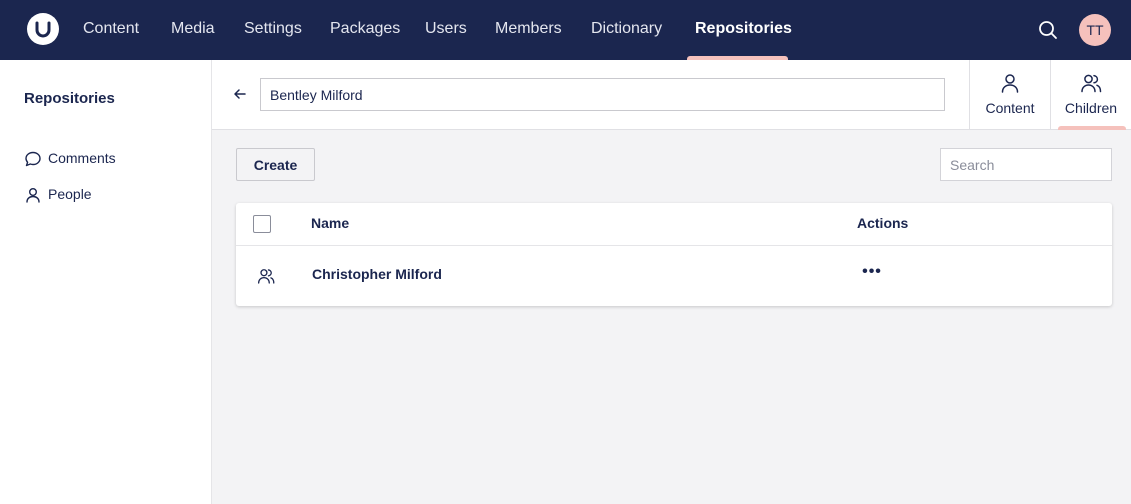 This screenshot has width=1131, height=504. Describe the element at coordinates (262, 224) in the screenshot. I see `select-all-checkbox` at that location.